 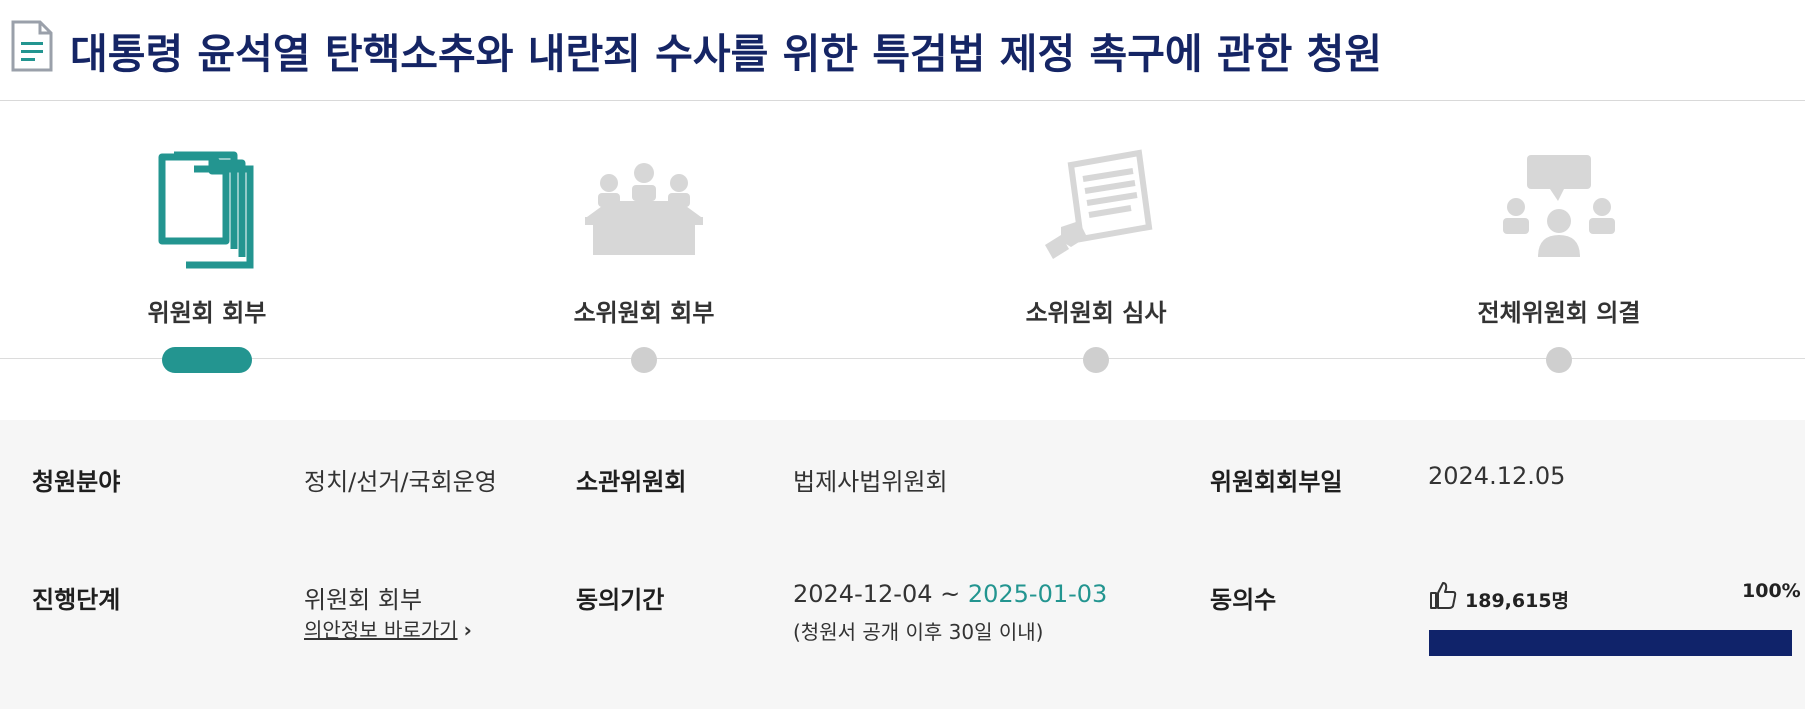 I want to click on committee-label: 소관위원회, so click(x=631, y=482).